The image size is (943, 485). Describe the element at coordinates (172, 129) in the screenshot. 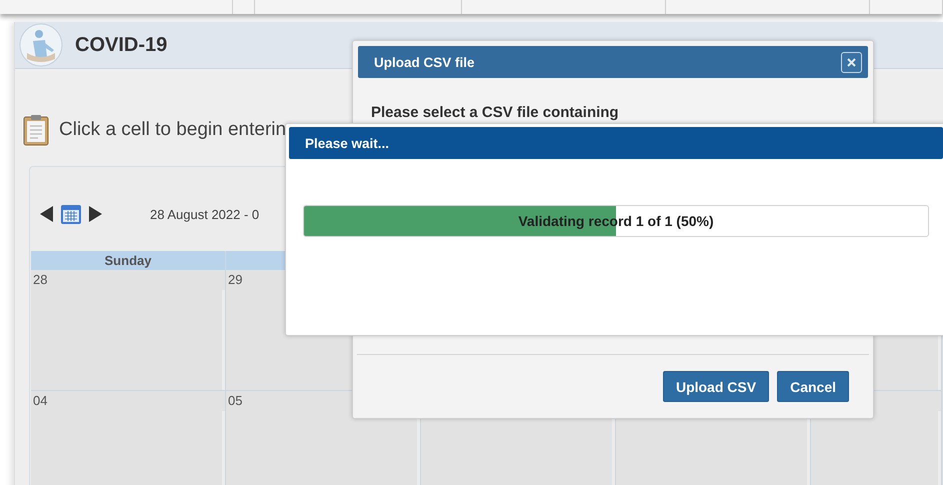

I see `instruction-text: Click a cell to begin enterin` at that location.